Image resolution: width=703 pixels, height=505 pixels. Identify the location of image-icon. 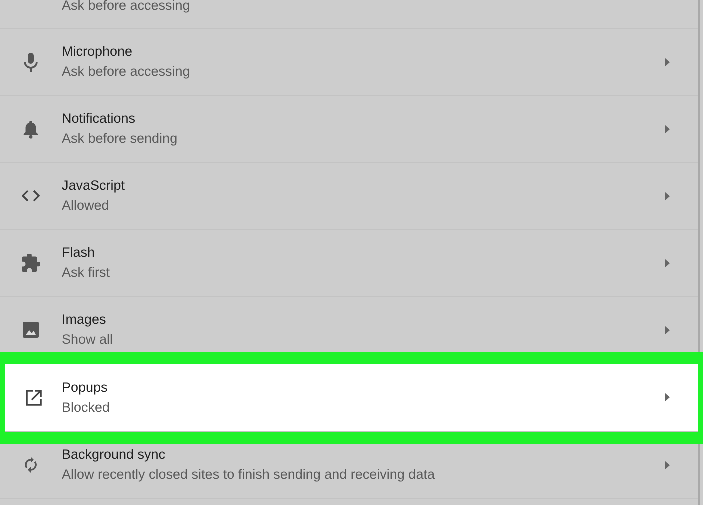
(31, 330).